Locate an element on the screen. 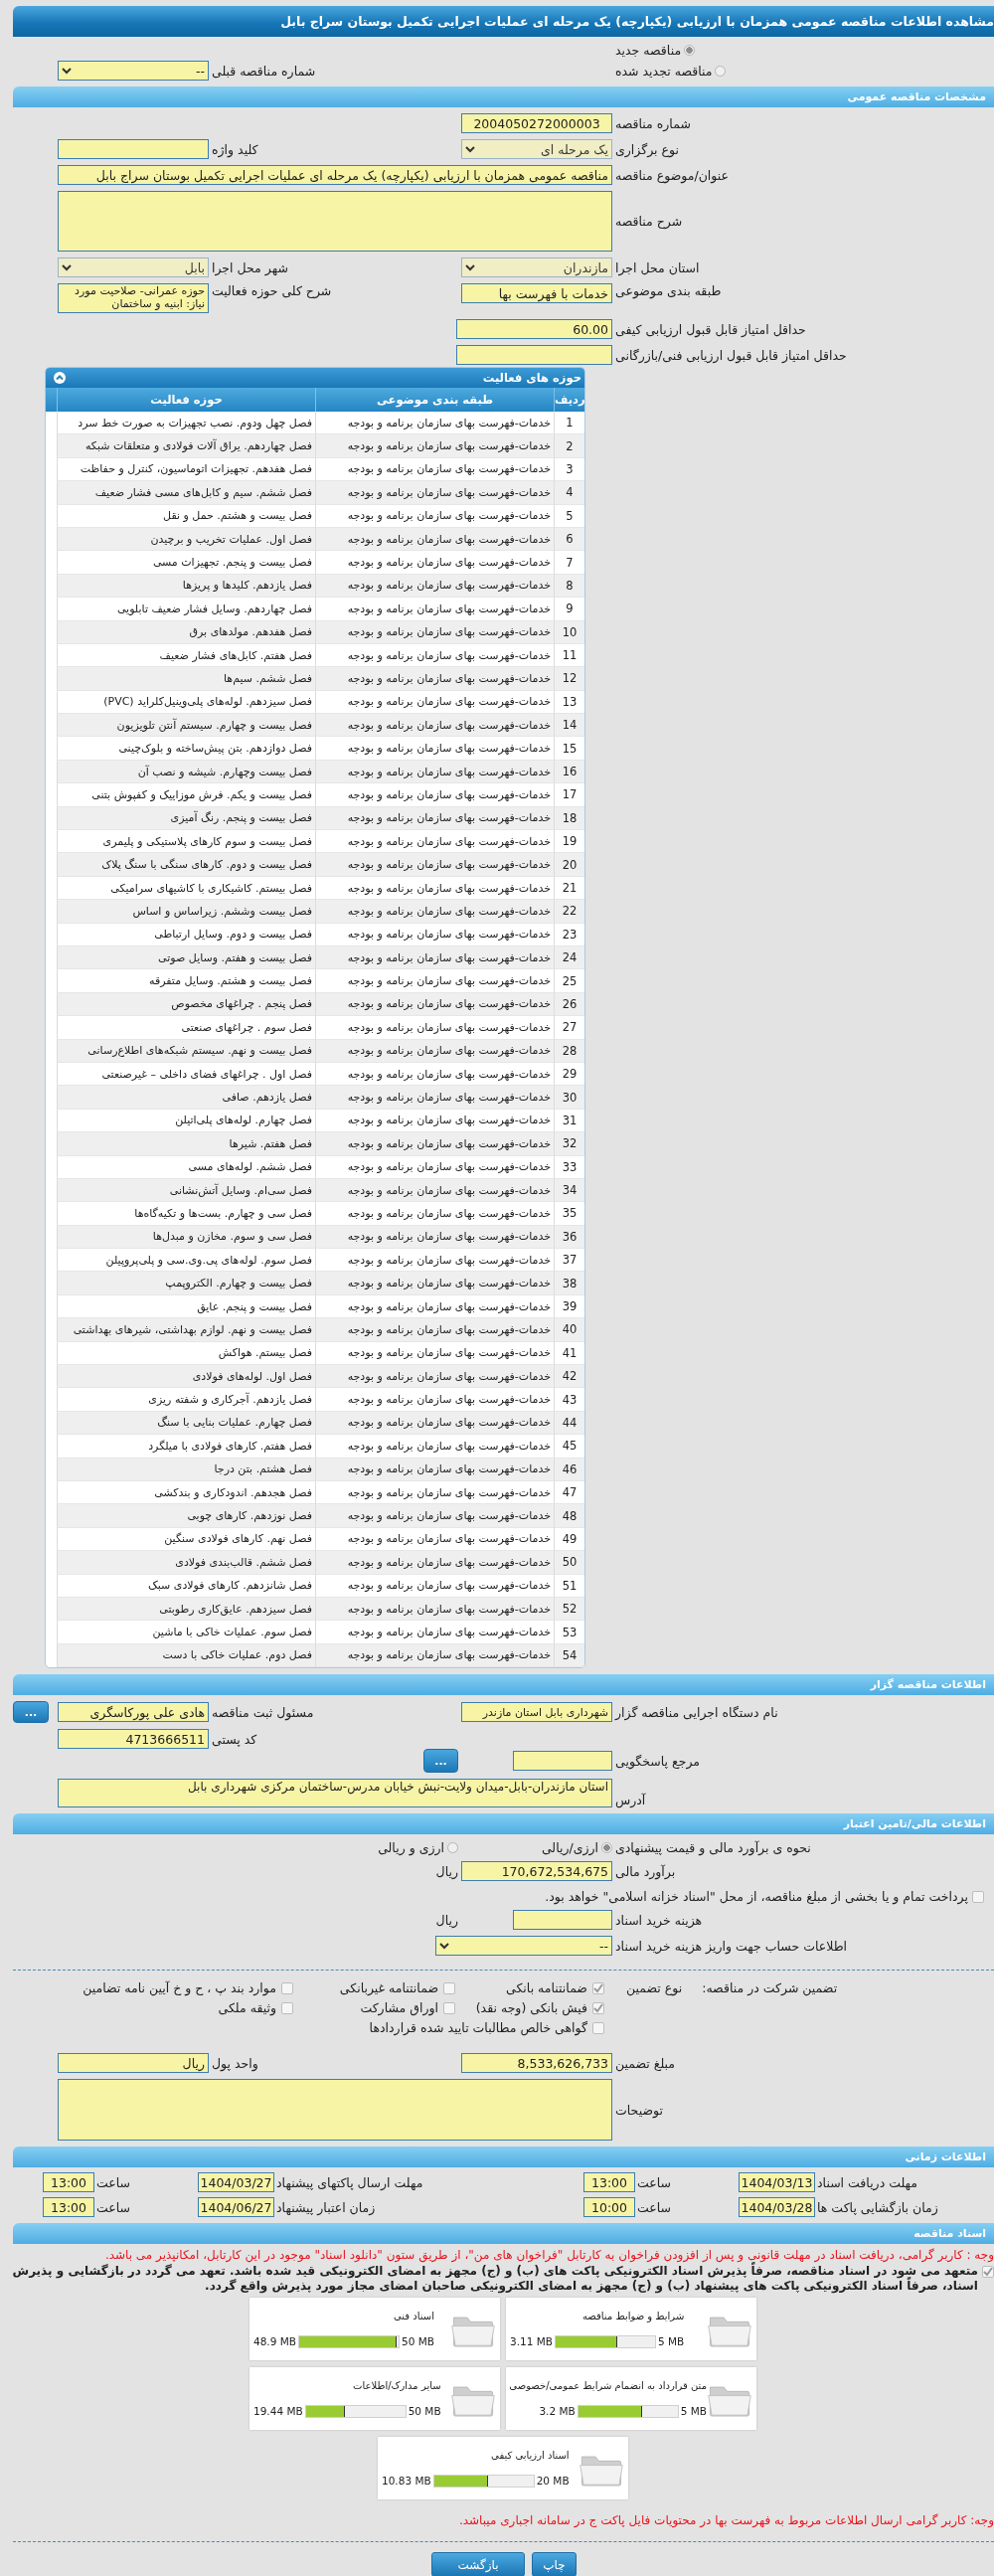 This screenshot has width=994, height=2576. quality-score-label: حداقل امتیاز قابل قبول ارزیابی کیفی is located at coordinates (710, 329).